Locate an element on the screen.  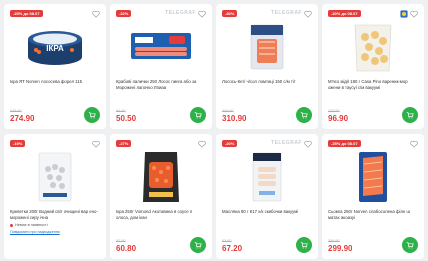
discount-badge: -30% is located at coordinates (230, 13).